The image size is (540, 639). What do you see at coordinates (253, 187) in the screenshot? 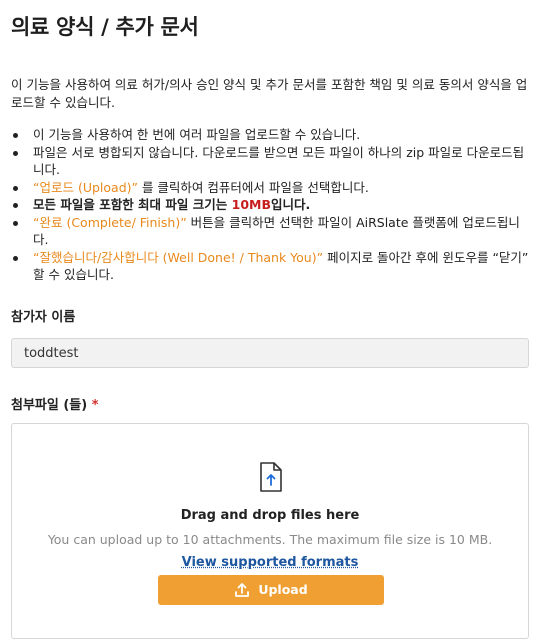
I see `rule-text: 를 클릭하여 컴퓨터에서 파일을 선택합니다.` at bounding box center [253, 187].